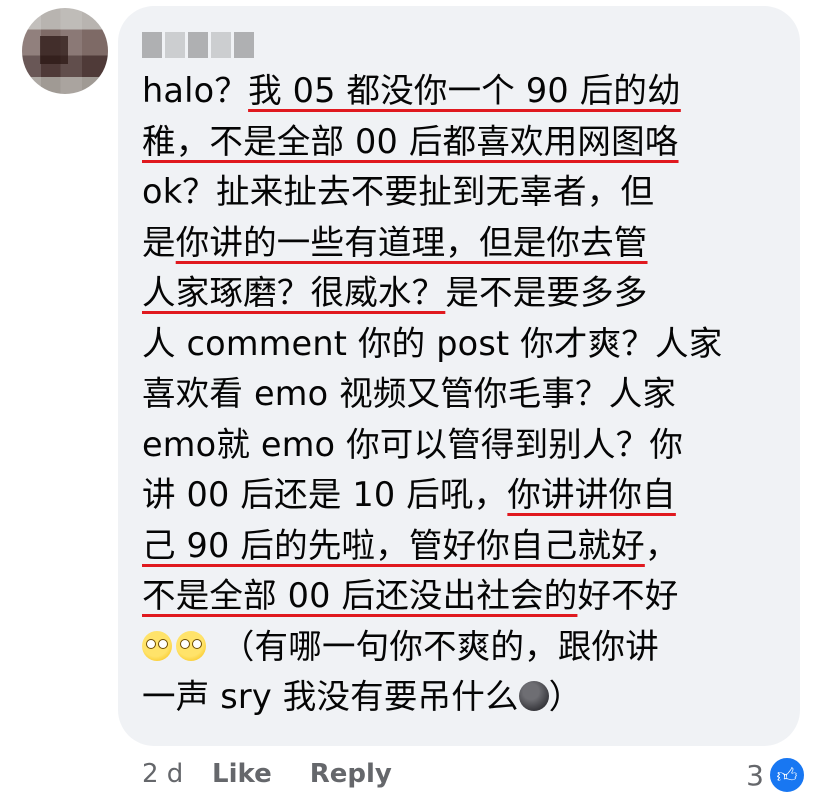 The height and width of the screenshot is (800, 828). What do you see at coordinates (360, 595) in the screenshot?
I see `underlined-text: 不是全部 00 后还没出社会的` at bounding box center [360, 595].